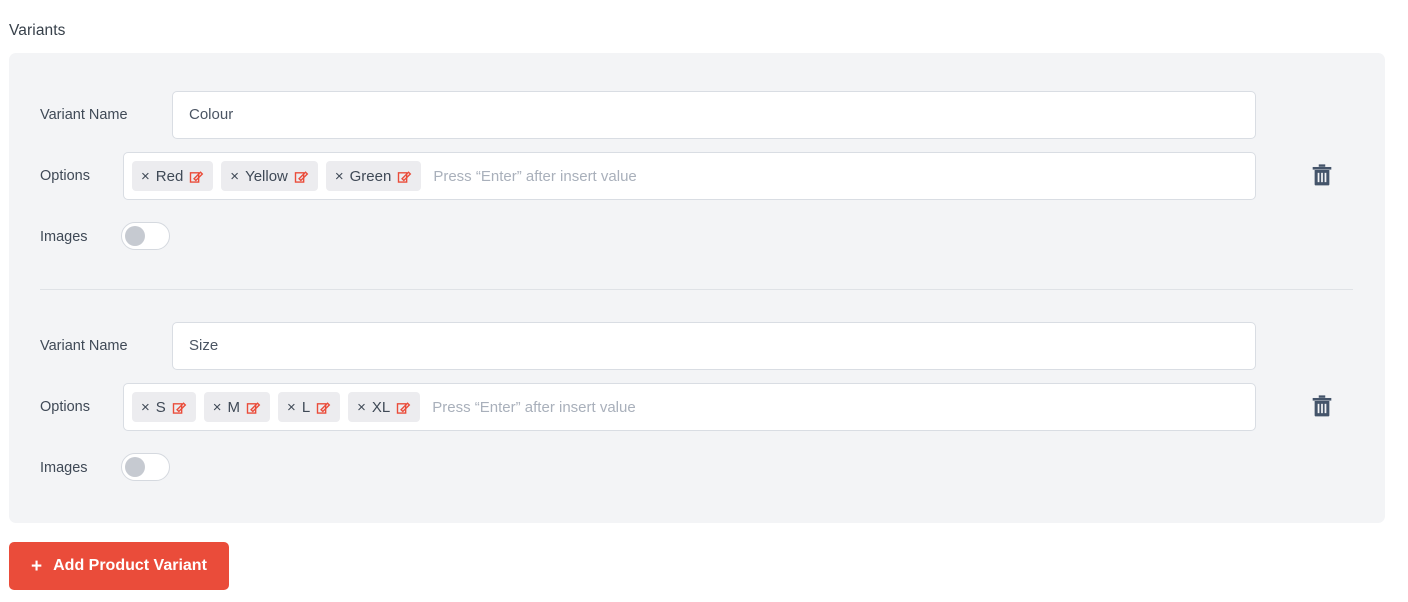 The width and height of the screenshot is (1408, 602). What do you see at coordinates (37, 30) in the screenshot?
I see `page-title: Variants` at bounding box center [37, 30].